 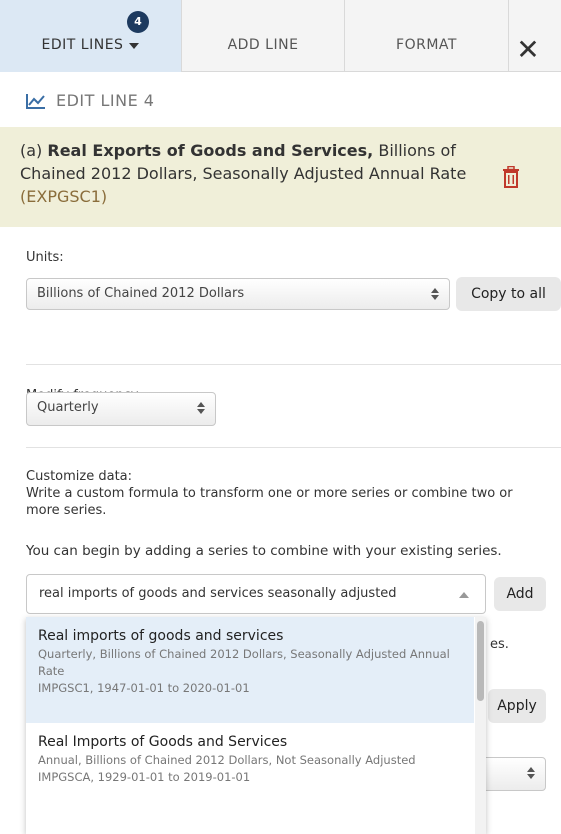 What do you see at coordinates (161, 636) in the screenshot?
I see `suggestion-title: Real imports of goods and services` at bounding box center [161, 636].